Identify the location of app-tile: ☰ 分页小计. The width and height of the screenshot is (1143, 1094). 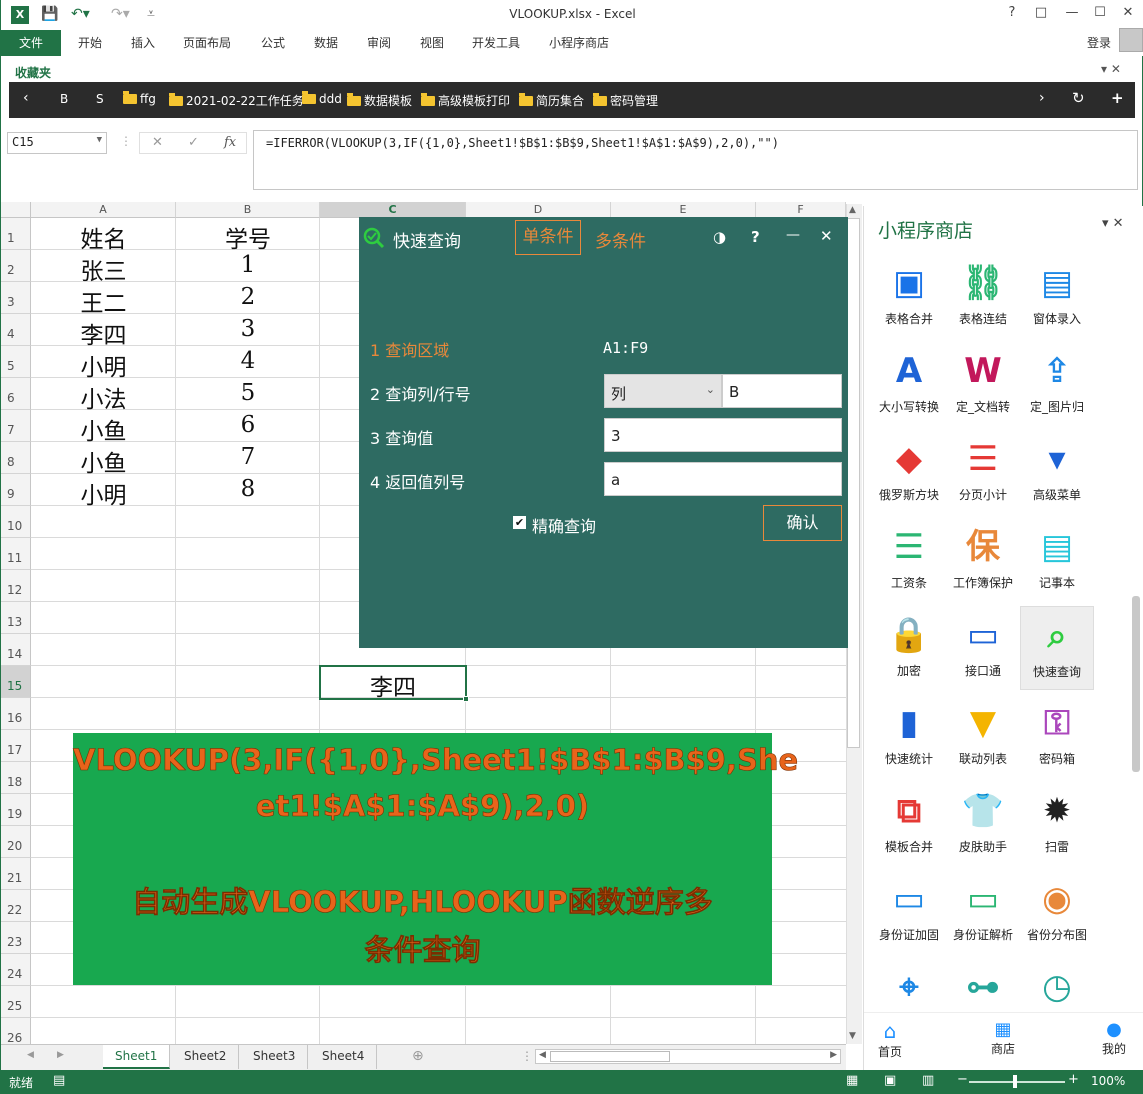
(983, 472).